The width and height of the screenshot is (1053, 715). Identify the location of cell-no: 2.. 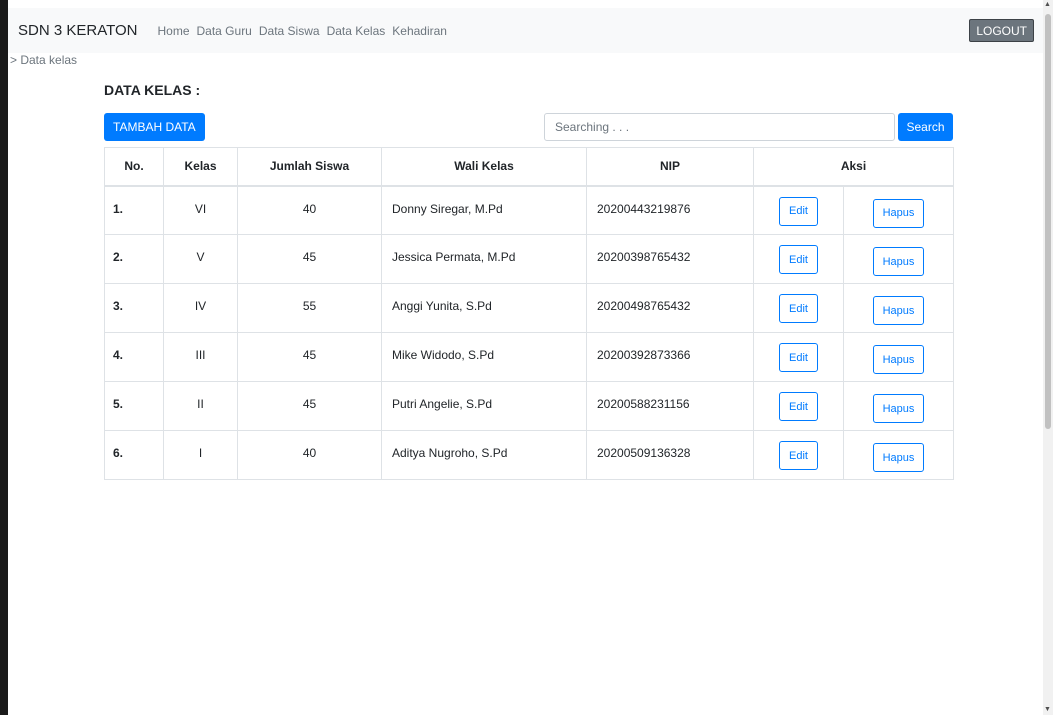
(134, 259).